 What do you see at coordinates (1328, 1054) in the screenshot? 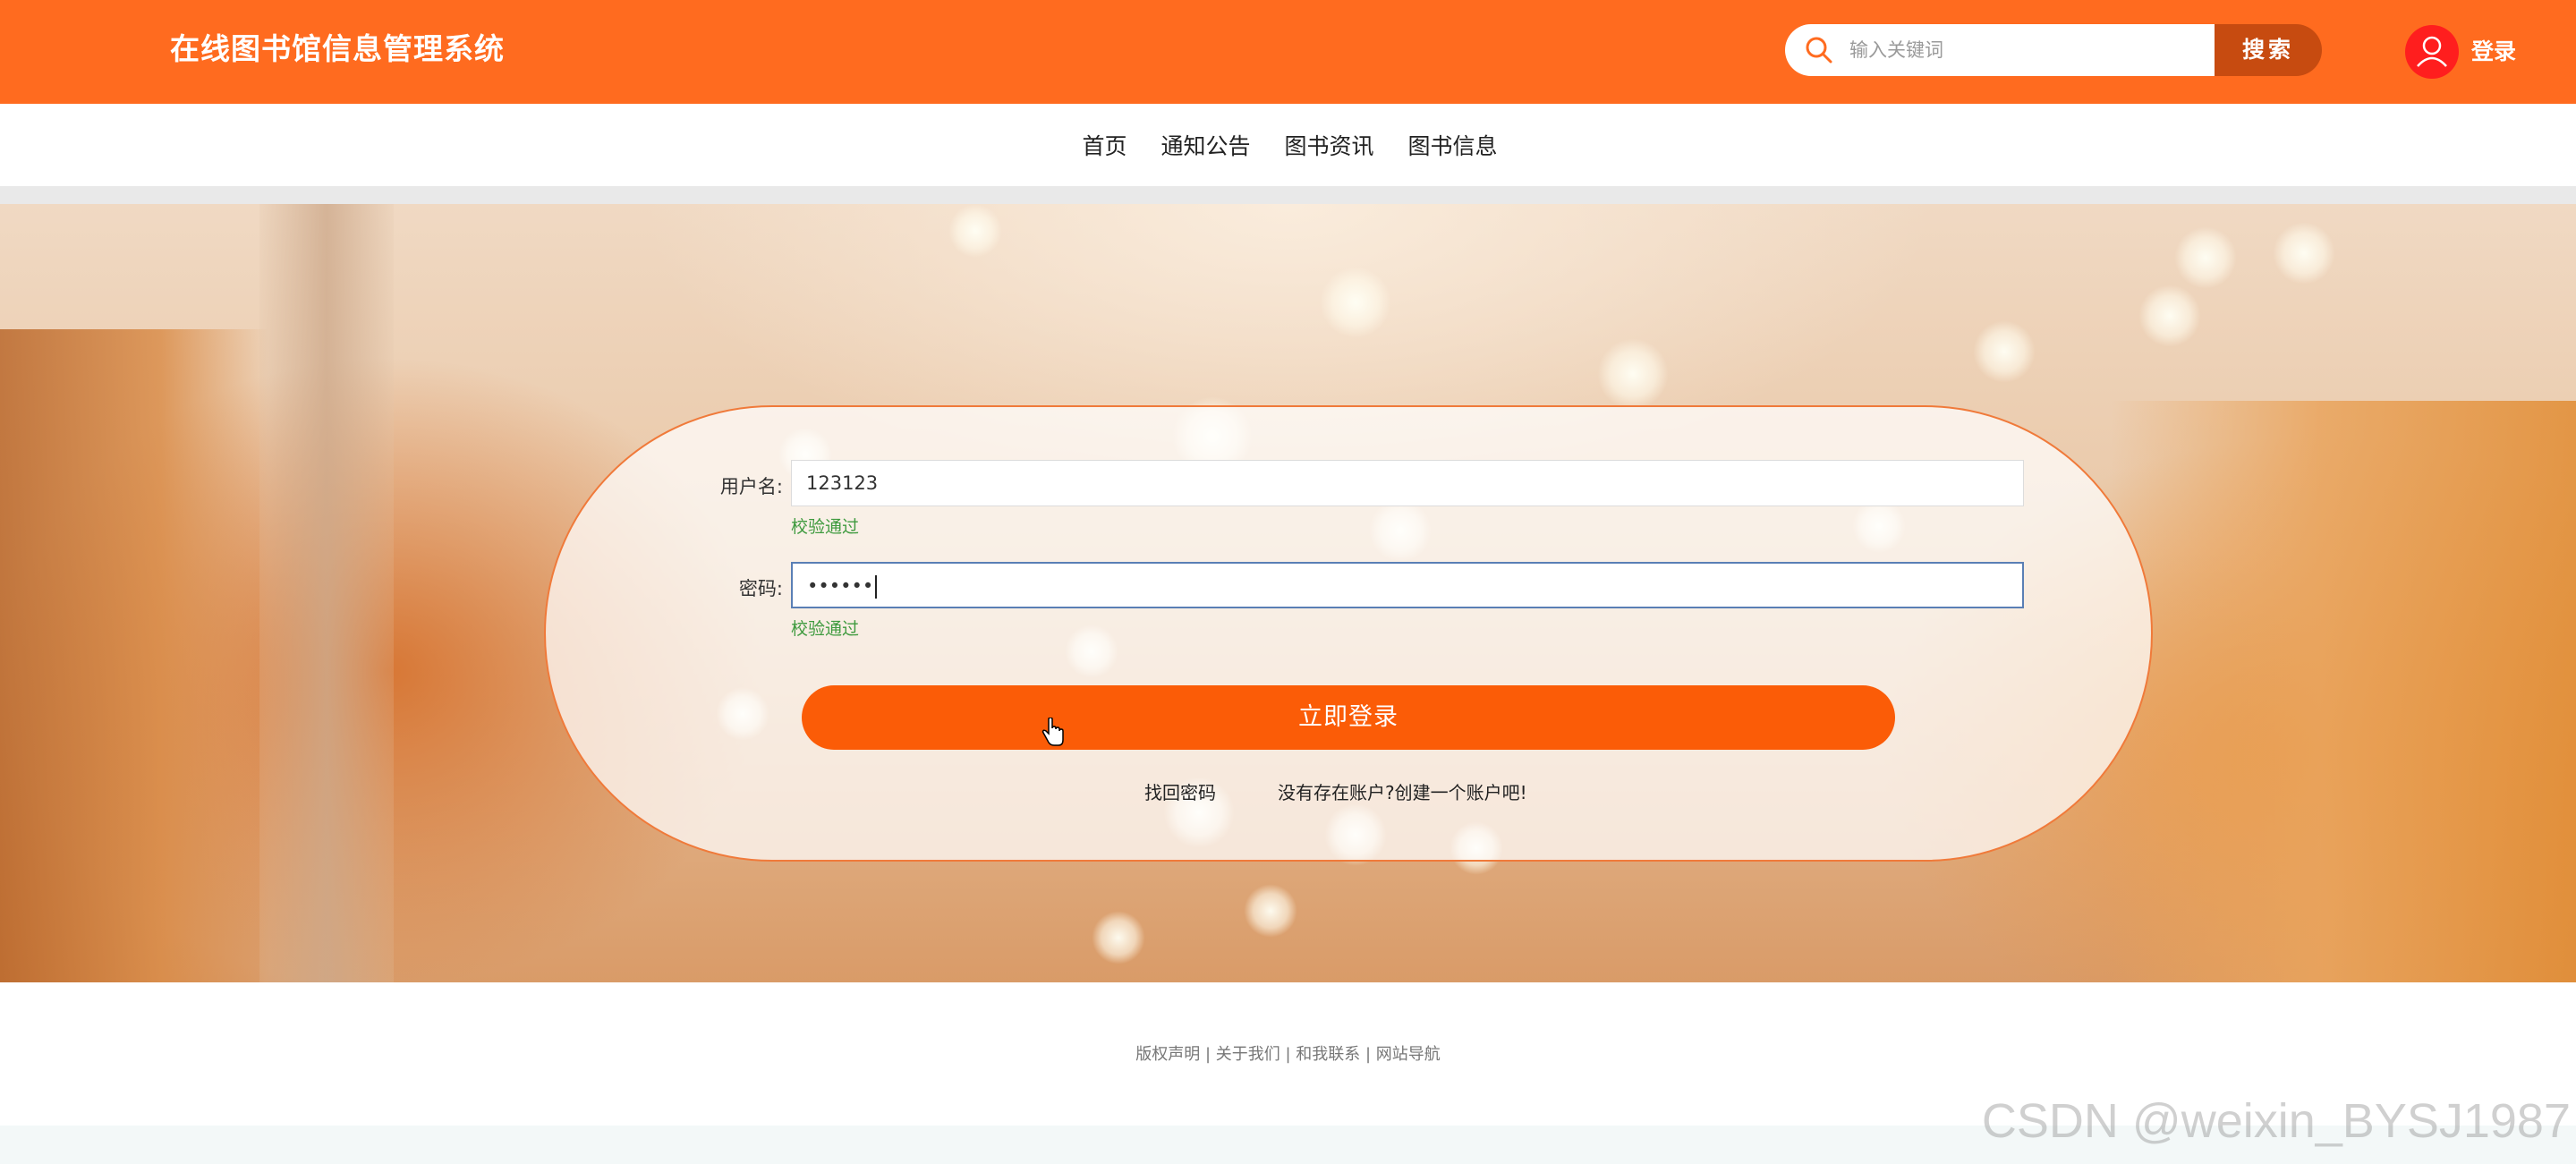
I see `footer-link-contact: 和我联系` at bounding box center [1328, 1054].